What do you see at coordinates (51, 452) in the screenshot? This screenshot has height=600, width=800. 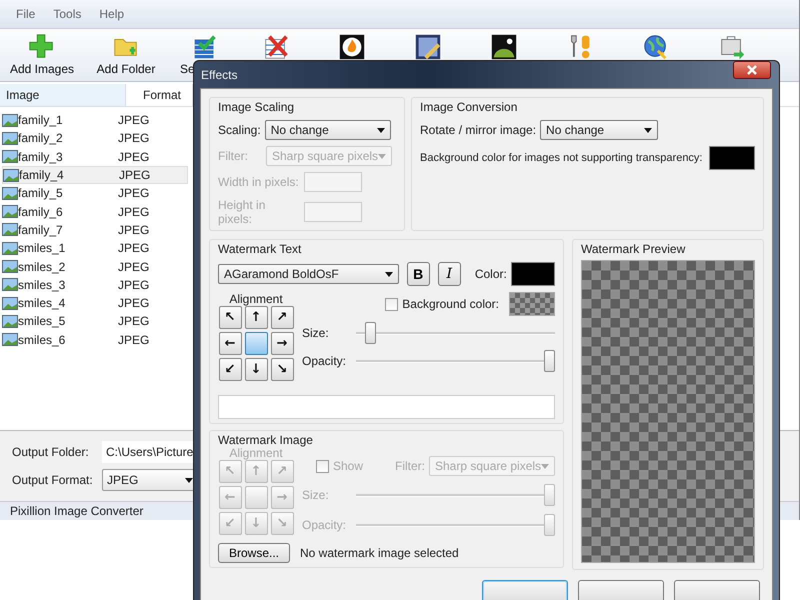 I see `output-folder-label: Output Folder:` at bounding box center [51, 452].